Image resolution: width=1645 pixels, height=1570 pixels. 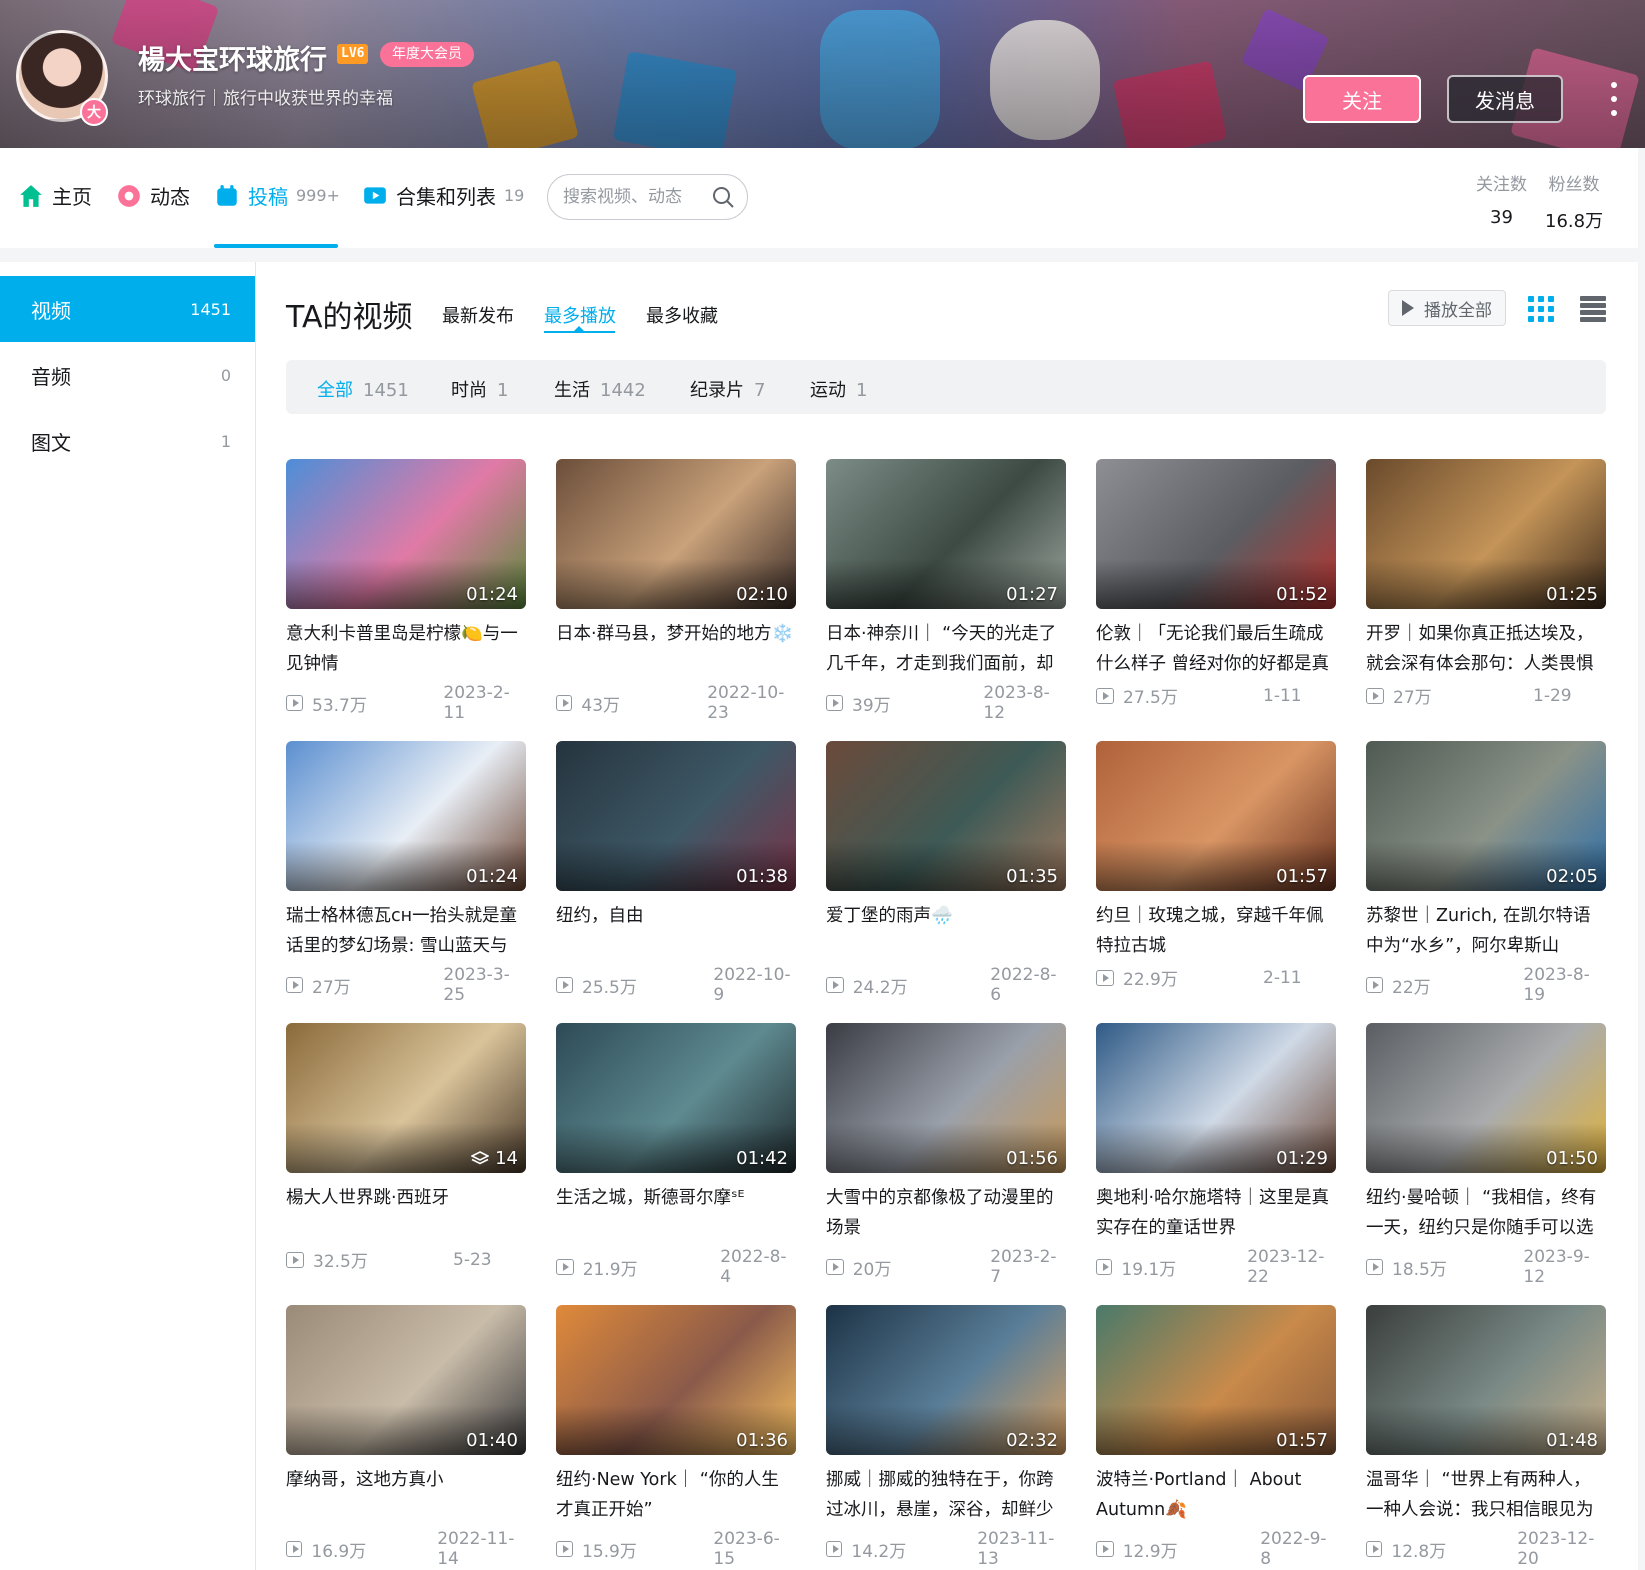 I want to click on video-thumbnail: 02:10, so click(x=676, y=534).